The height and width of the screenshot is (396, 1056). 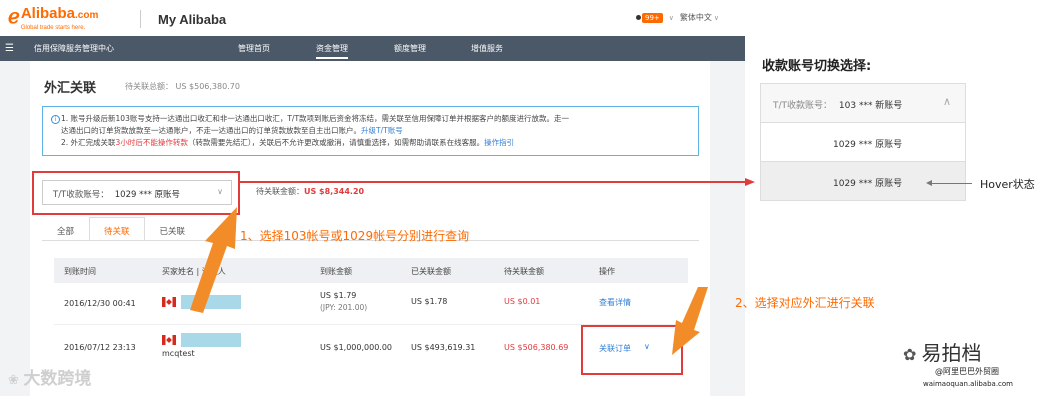 I want to click on page-title: 外汇关联, so click(x=70, y=88).